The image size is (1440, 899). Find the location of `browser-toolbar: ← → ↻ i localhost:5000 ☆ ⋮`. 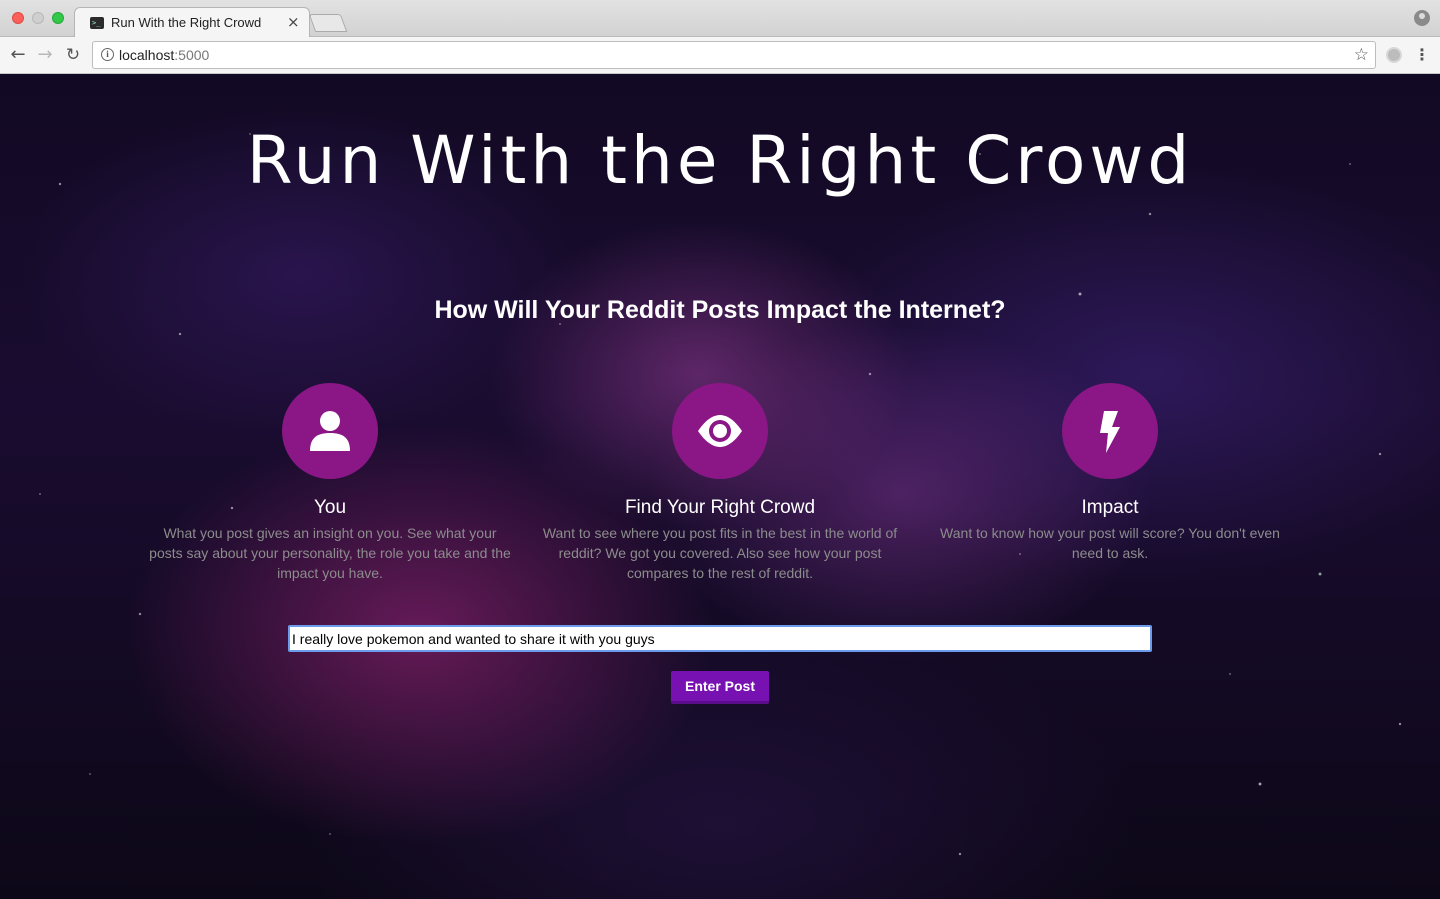

browser-toolbar: ← → ↻ i localhost:5000 ☆ ⋮ is located at coordinates (720, 55).